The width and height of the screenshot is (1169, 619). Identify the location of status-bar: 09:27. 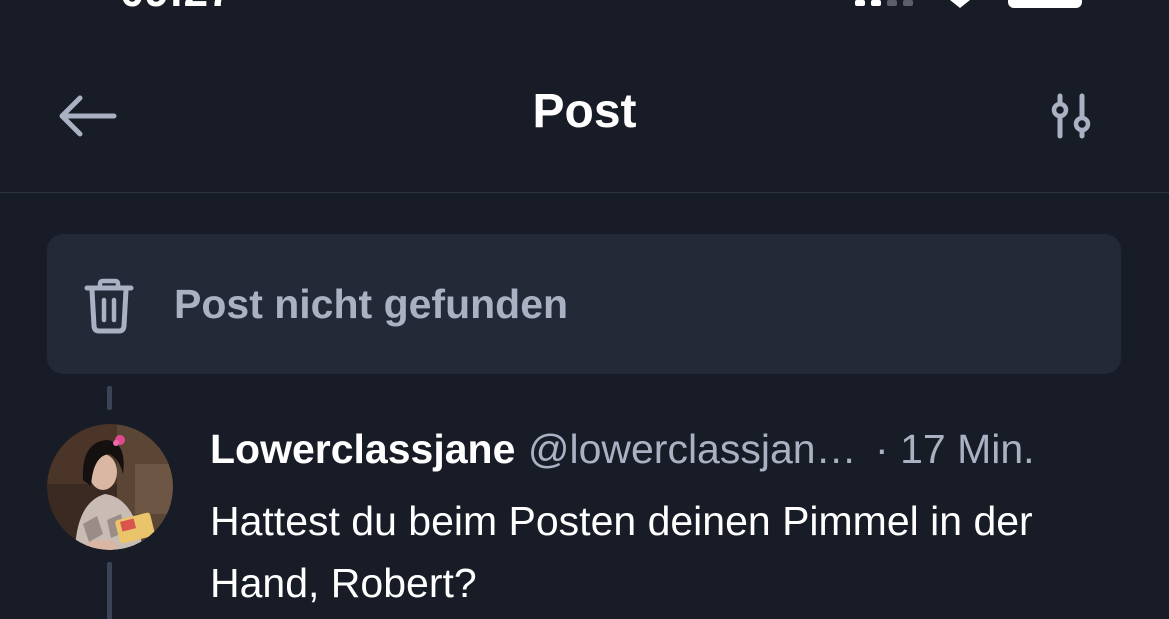
(584, 7).